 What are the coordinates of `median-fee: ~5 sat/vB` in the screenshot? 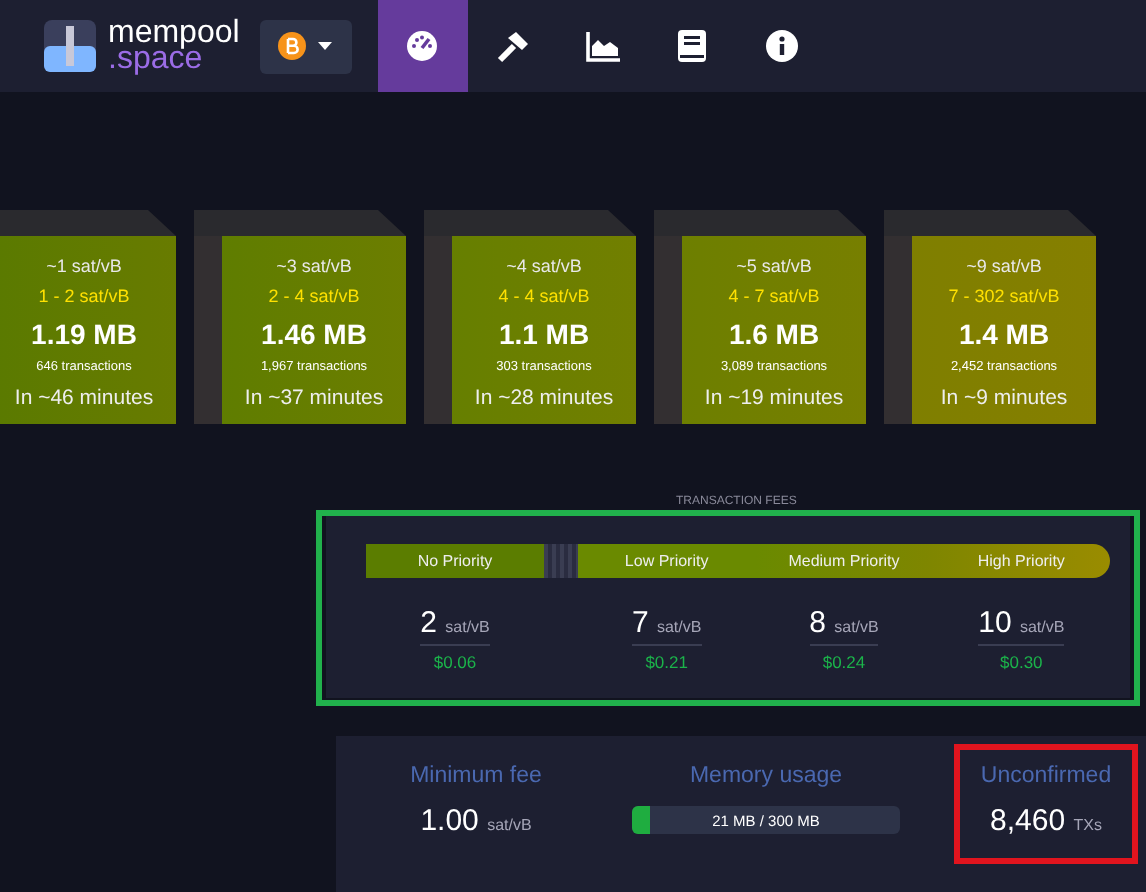 It's located at (774, 266).